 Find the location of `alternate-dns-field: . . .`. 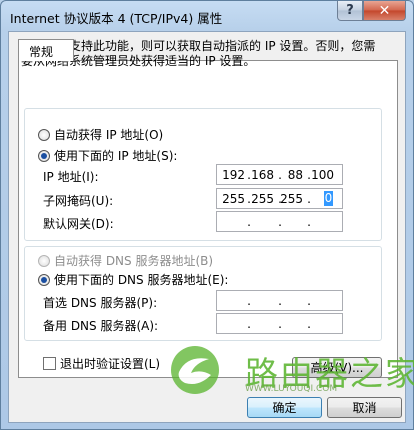

alternate-dns-field: . . . is located at coordinates (279, 323).